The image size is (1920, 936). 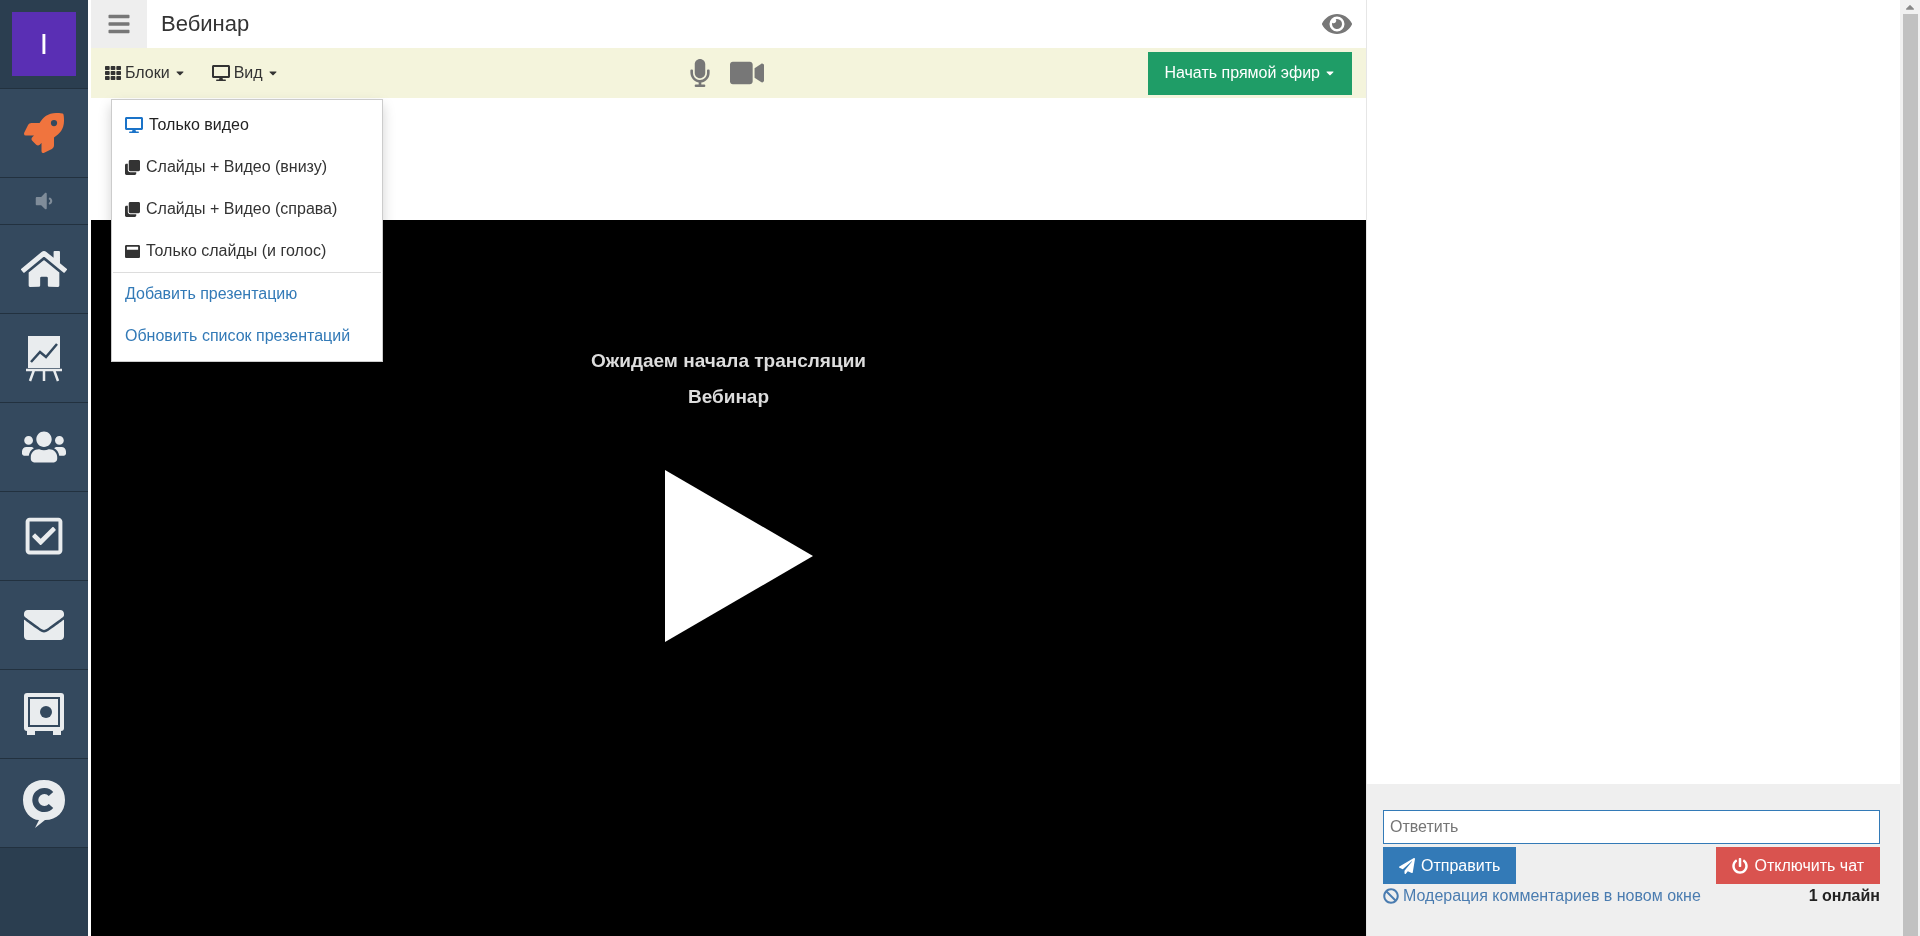 I want to click on grid-icon, so click(x=113, y=73).